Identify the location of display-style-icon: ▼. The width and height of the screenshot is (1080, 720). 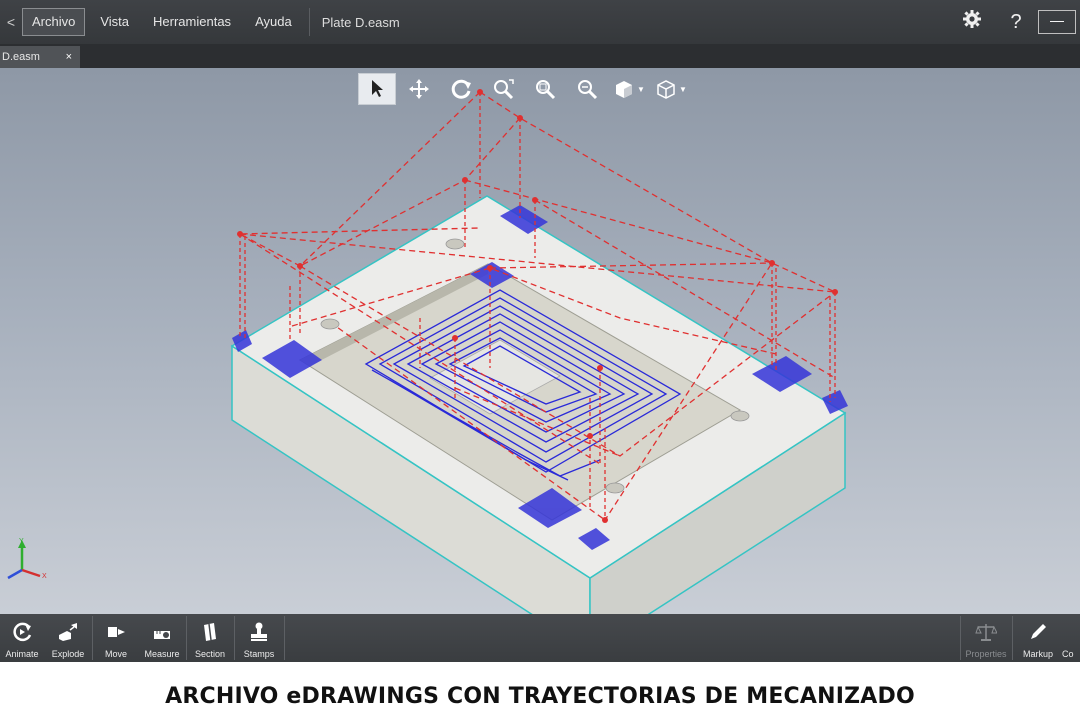
(629, 89).